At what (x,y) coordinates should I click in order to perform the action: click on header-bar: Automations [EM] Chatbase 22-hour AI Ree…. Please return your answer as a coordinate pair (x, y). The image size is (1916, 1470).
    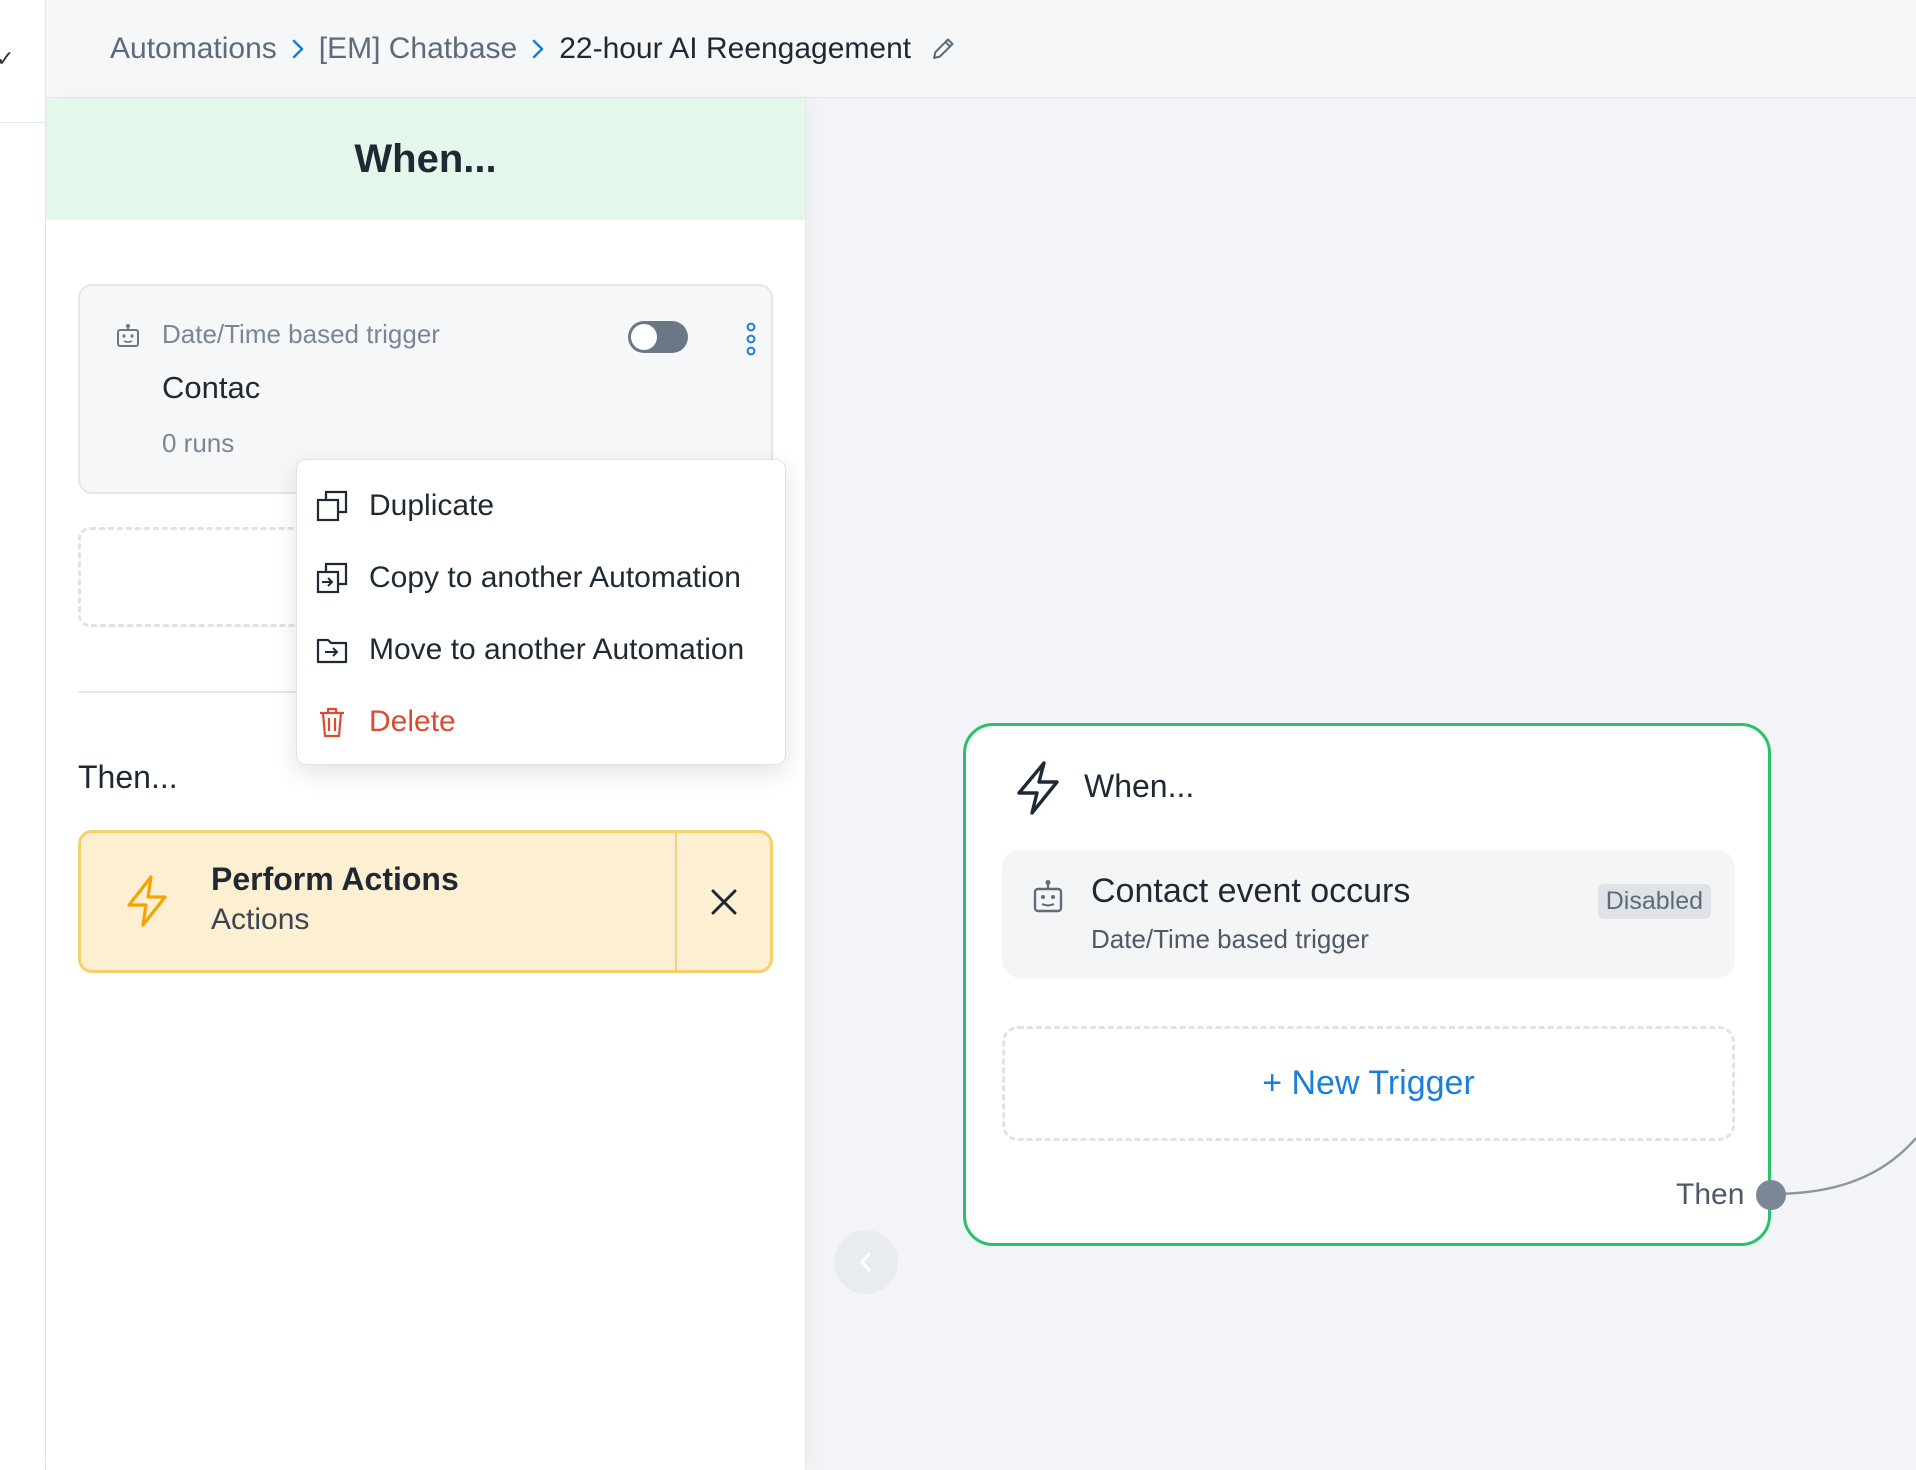
    Looking at the image, I should click on (981, 49).